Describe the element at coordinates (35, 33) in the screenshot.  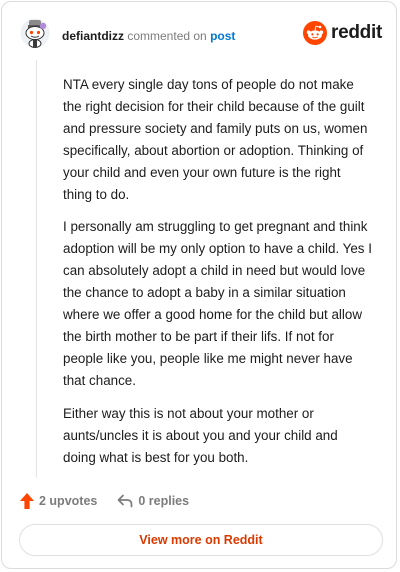
I see `snoo-avatar-icon` at that location.